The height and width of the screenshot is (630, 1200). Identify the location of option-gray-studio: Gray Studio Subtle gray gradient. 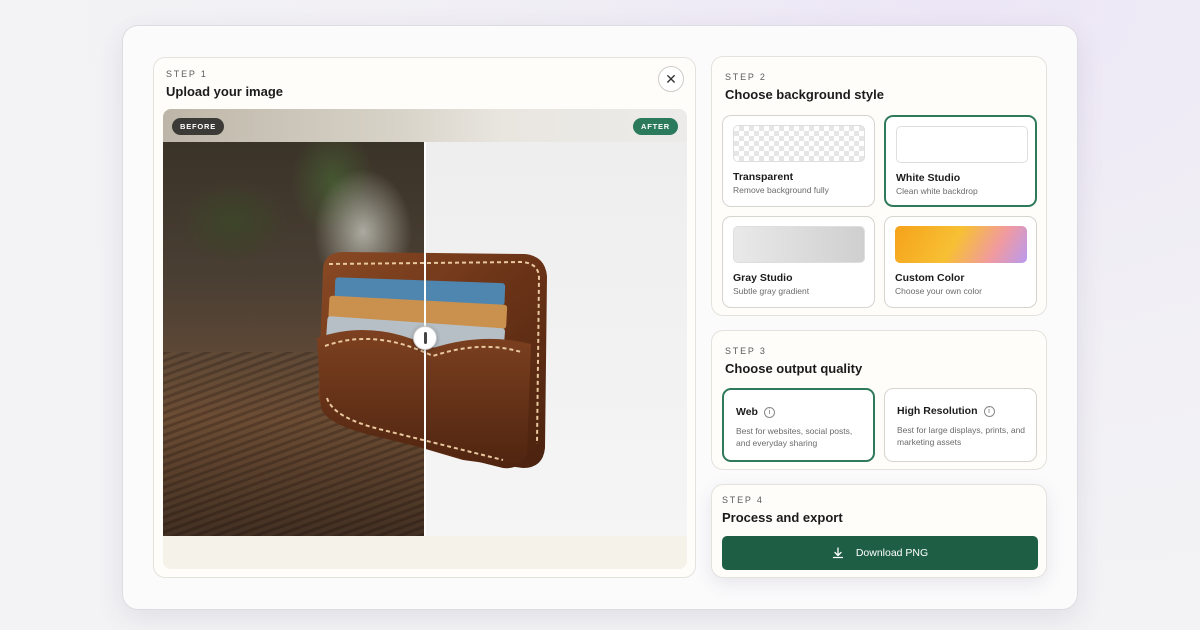
(798, 262).